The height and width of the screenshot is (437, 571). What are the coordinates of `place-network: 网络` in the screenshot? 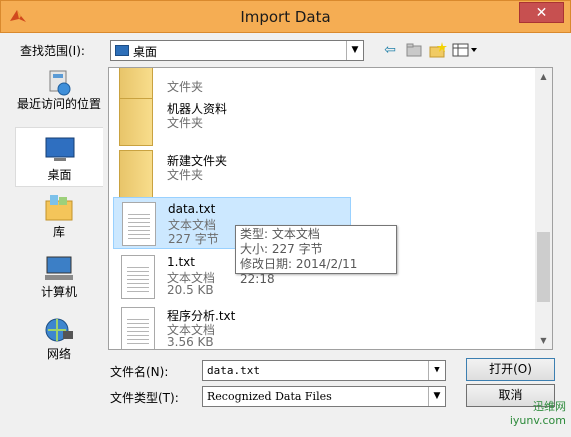 It's located at (59, 342).